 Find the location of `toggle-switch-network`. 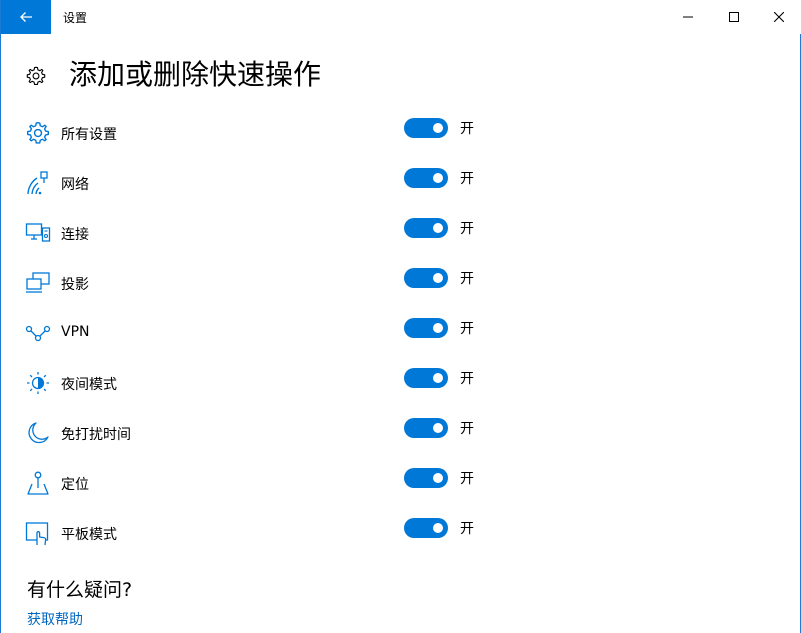

toggle-switch-network is located at coordinates (426, 178).